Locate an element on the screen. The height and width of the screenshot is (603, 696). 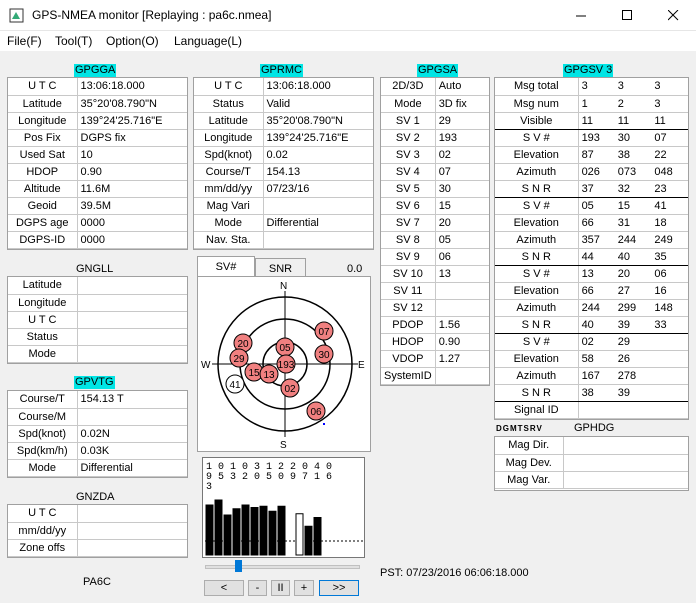
row-value: 23 is located at coordinates (669, 189).